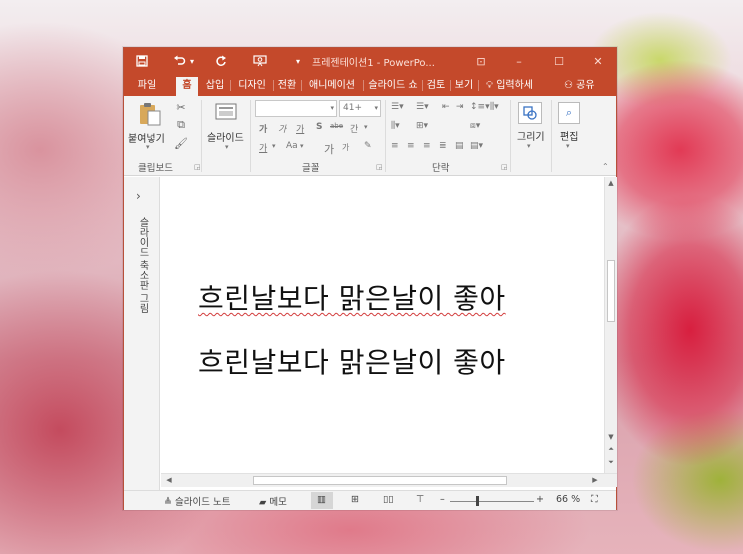 The width and height of the screenshot is (743, 554). Describe the element at coordinates (436, 86) in the screenshot. I see `tab-review: 검토` at that location.